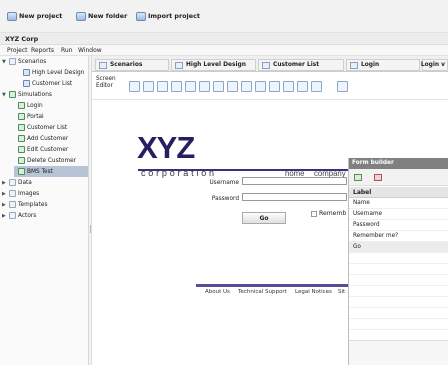  What do you see at coordinates (106, 82) in the screenshot?
I see `screen-editor-label: Screen Editor` at bounding box center [106, 82].